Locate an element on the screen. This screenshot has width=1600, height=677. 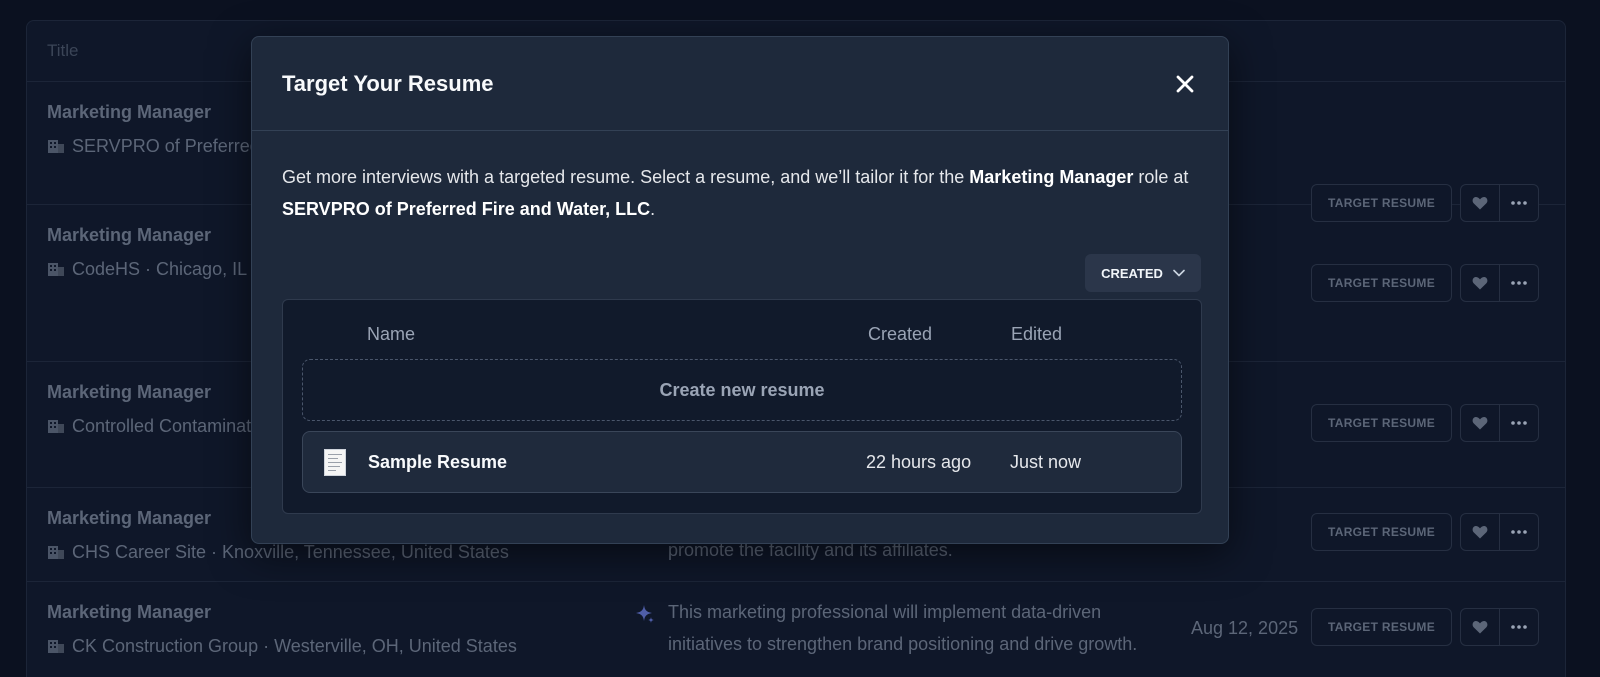
job-date: Aug 12, 2025 is located at coordinates (1245, 628).